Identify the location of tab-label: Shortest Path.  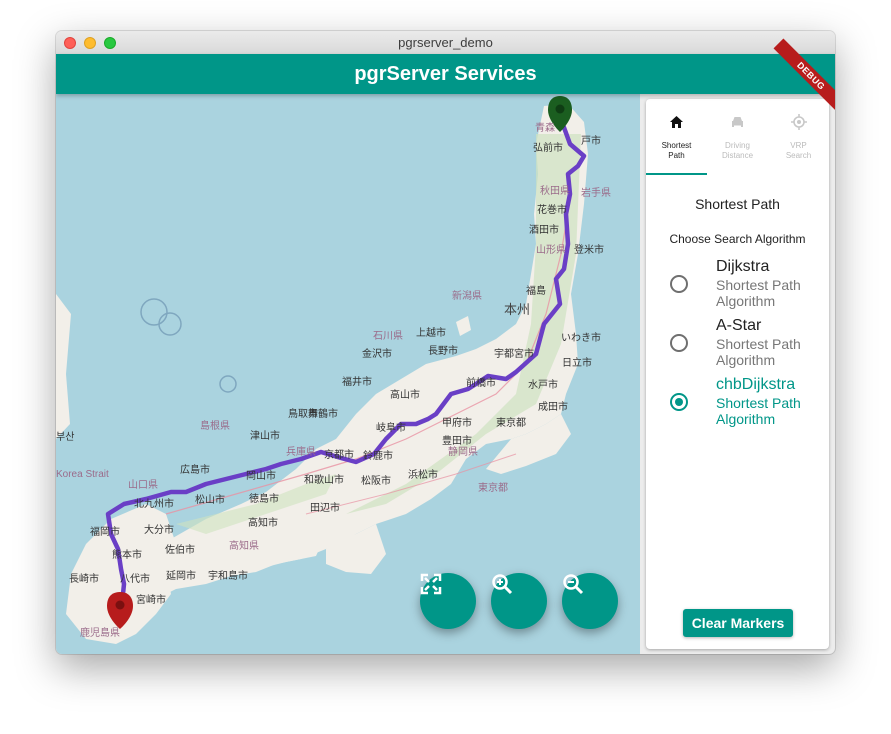
(676, 150).